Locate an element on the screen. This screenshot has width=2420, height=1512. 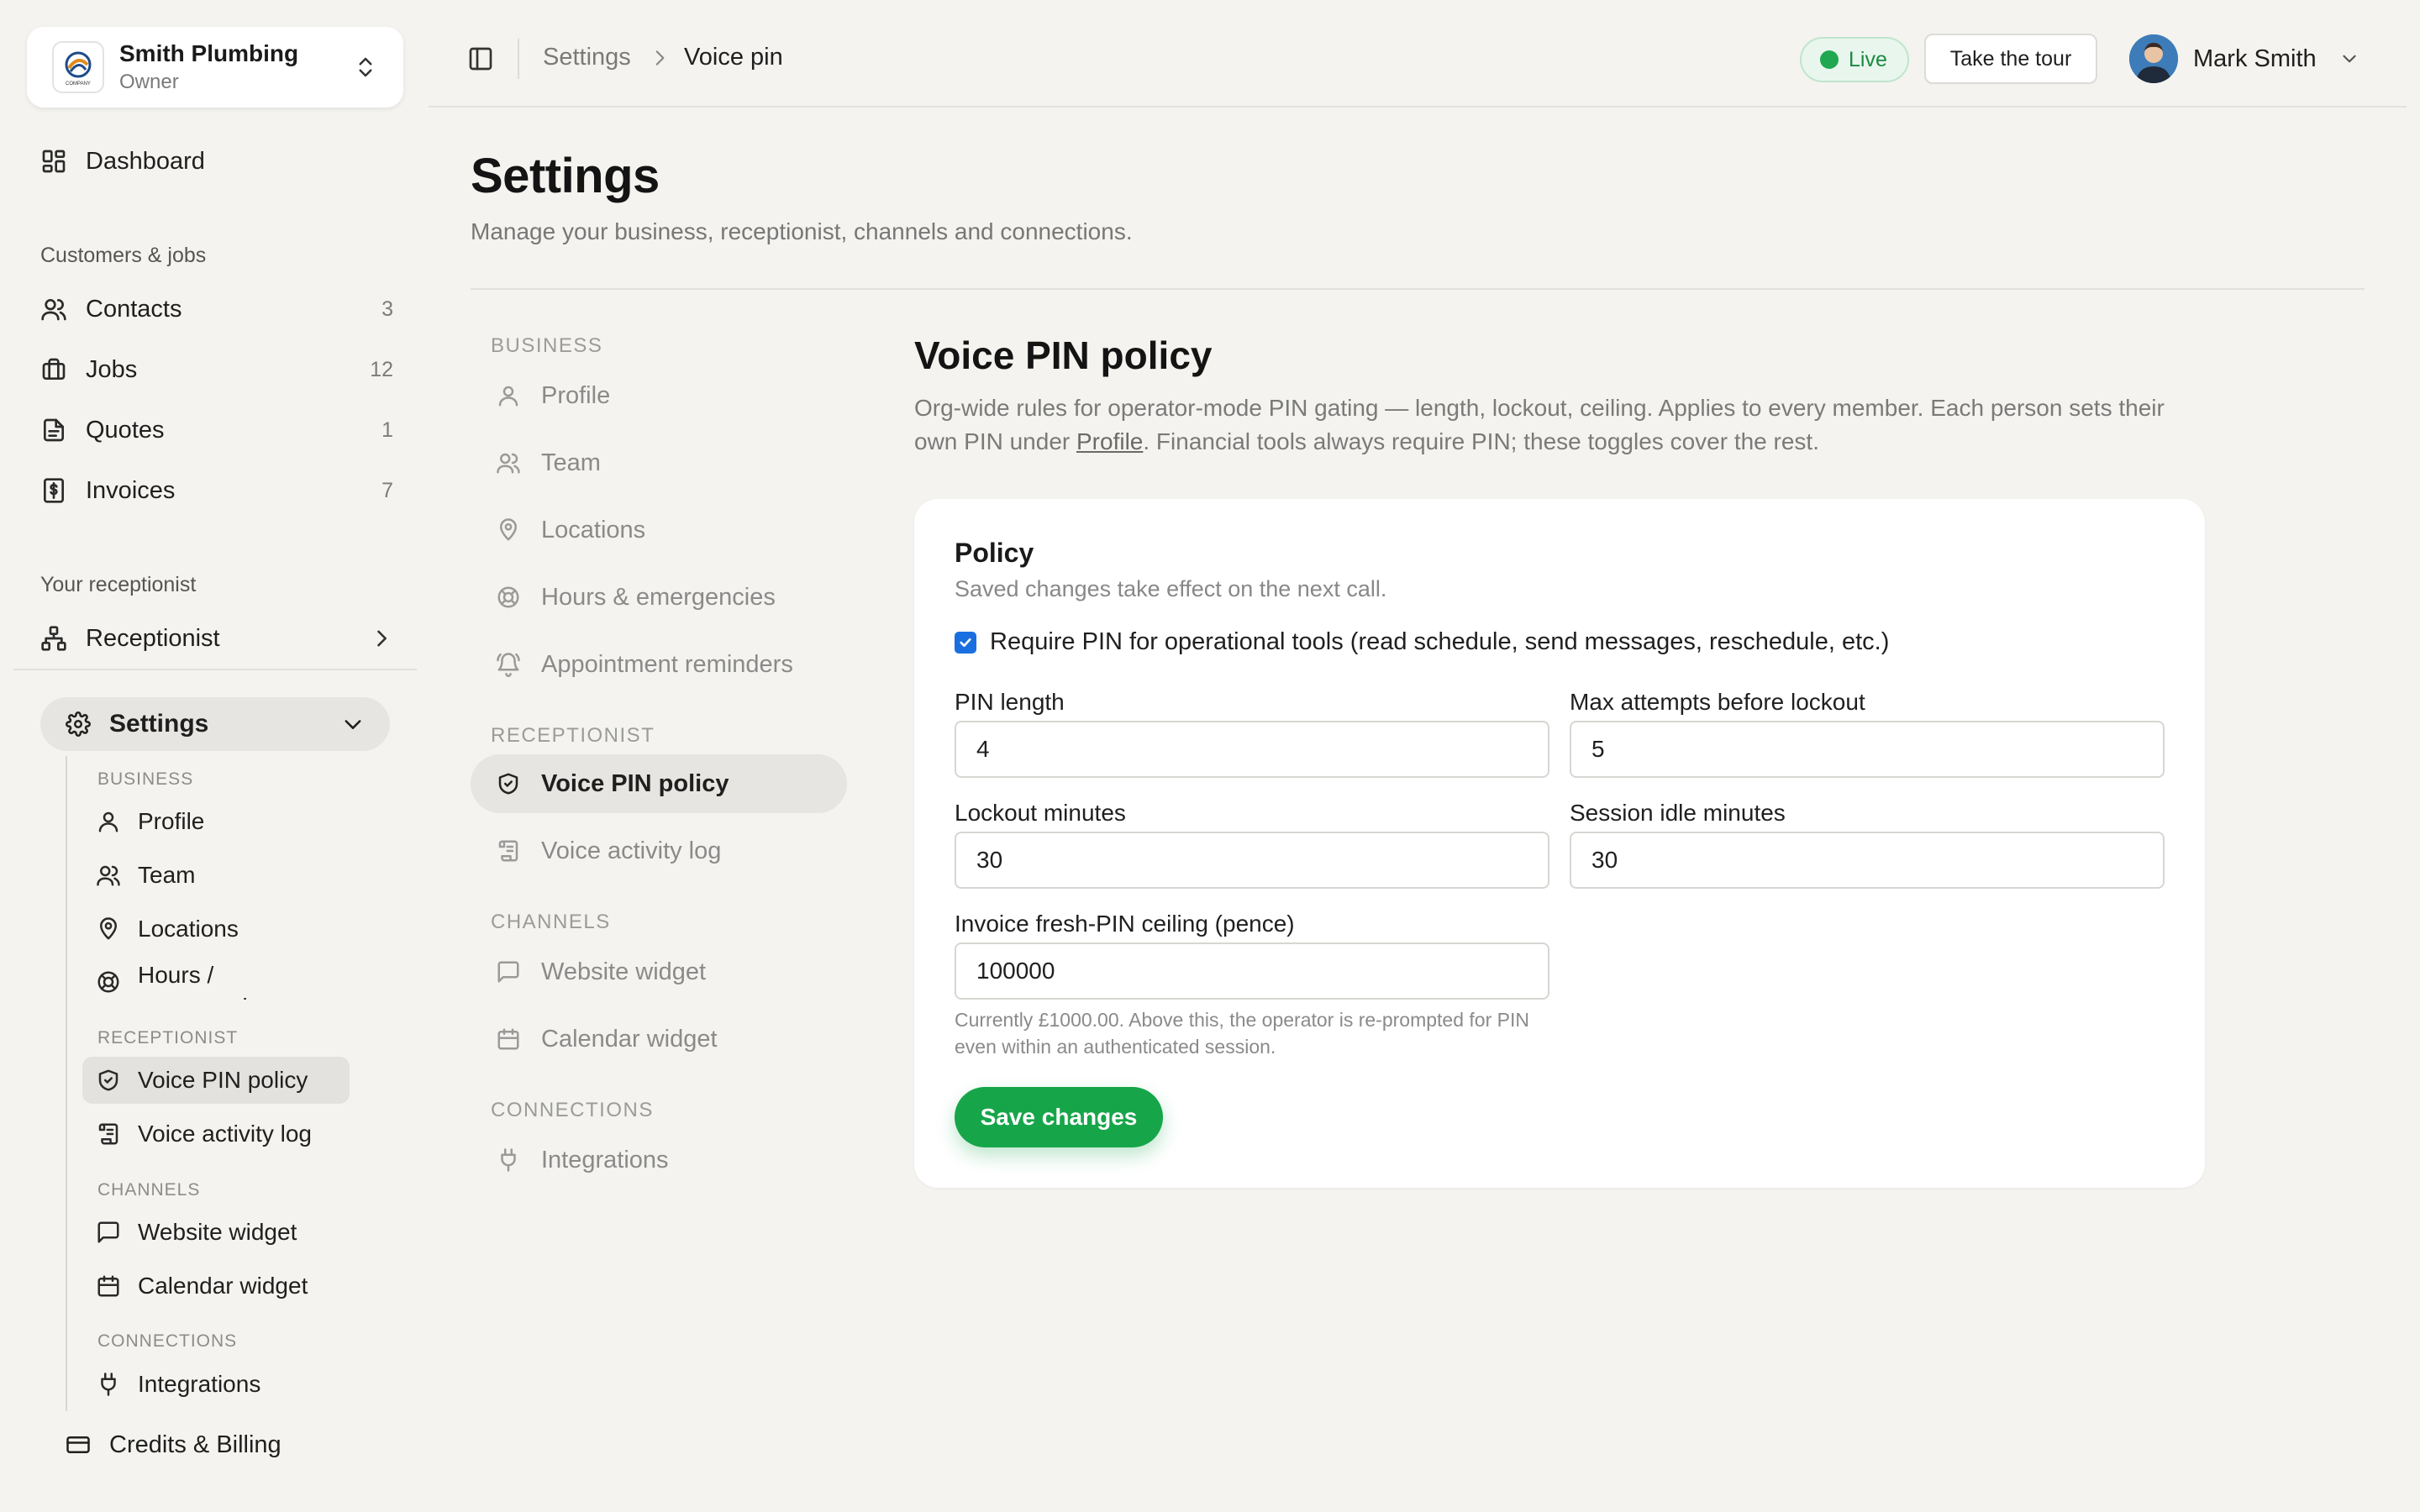
sub-item-label: Hours / emergencies is located at coordinates (205, 981).